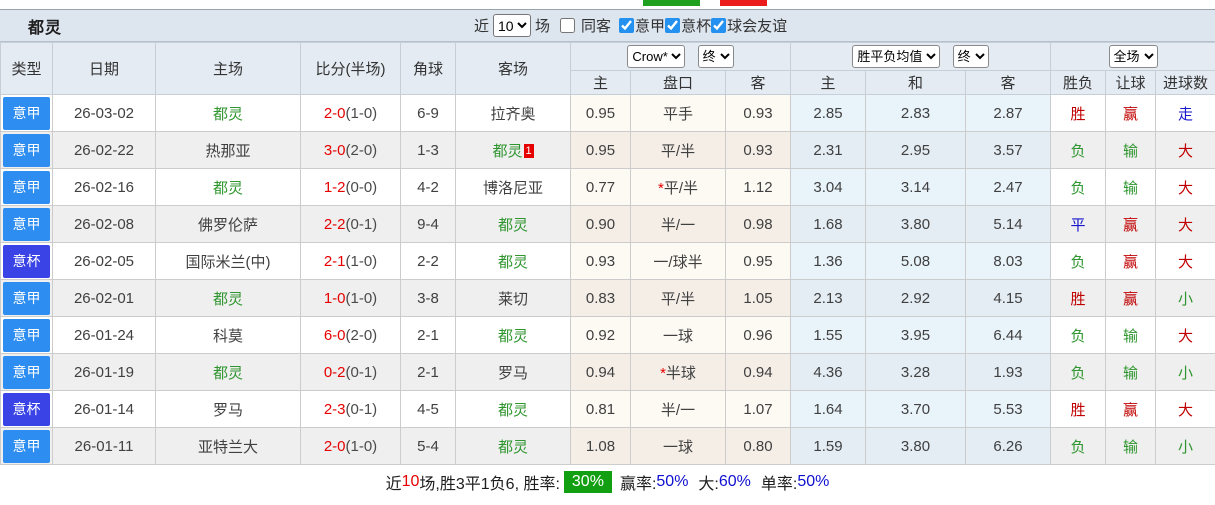  Describe the element at coordinates (673, 25) in the screenshot. I see `coppa-italia-checkbox` at that location.